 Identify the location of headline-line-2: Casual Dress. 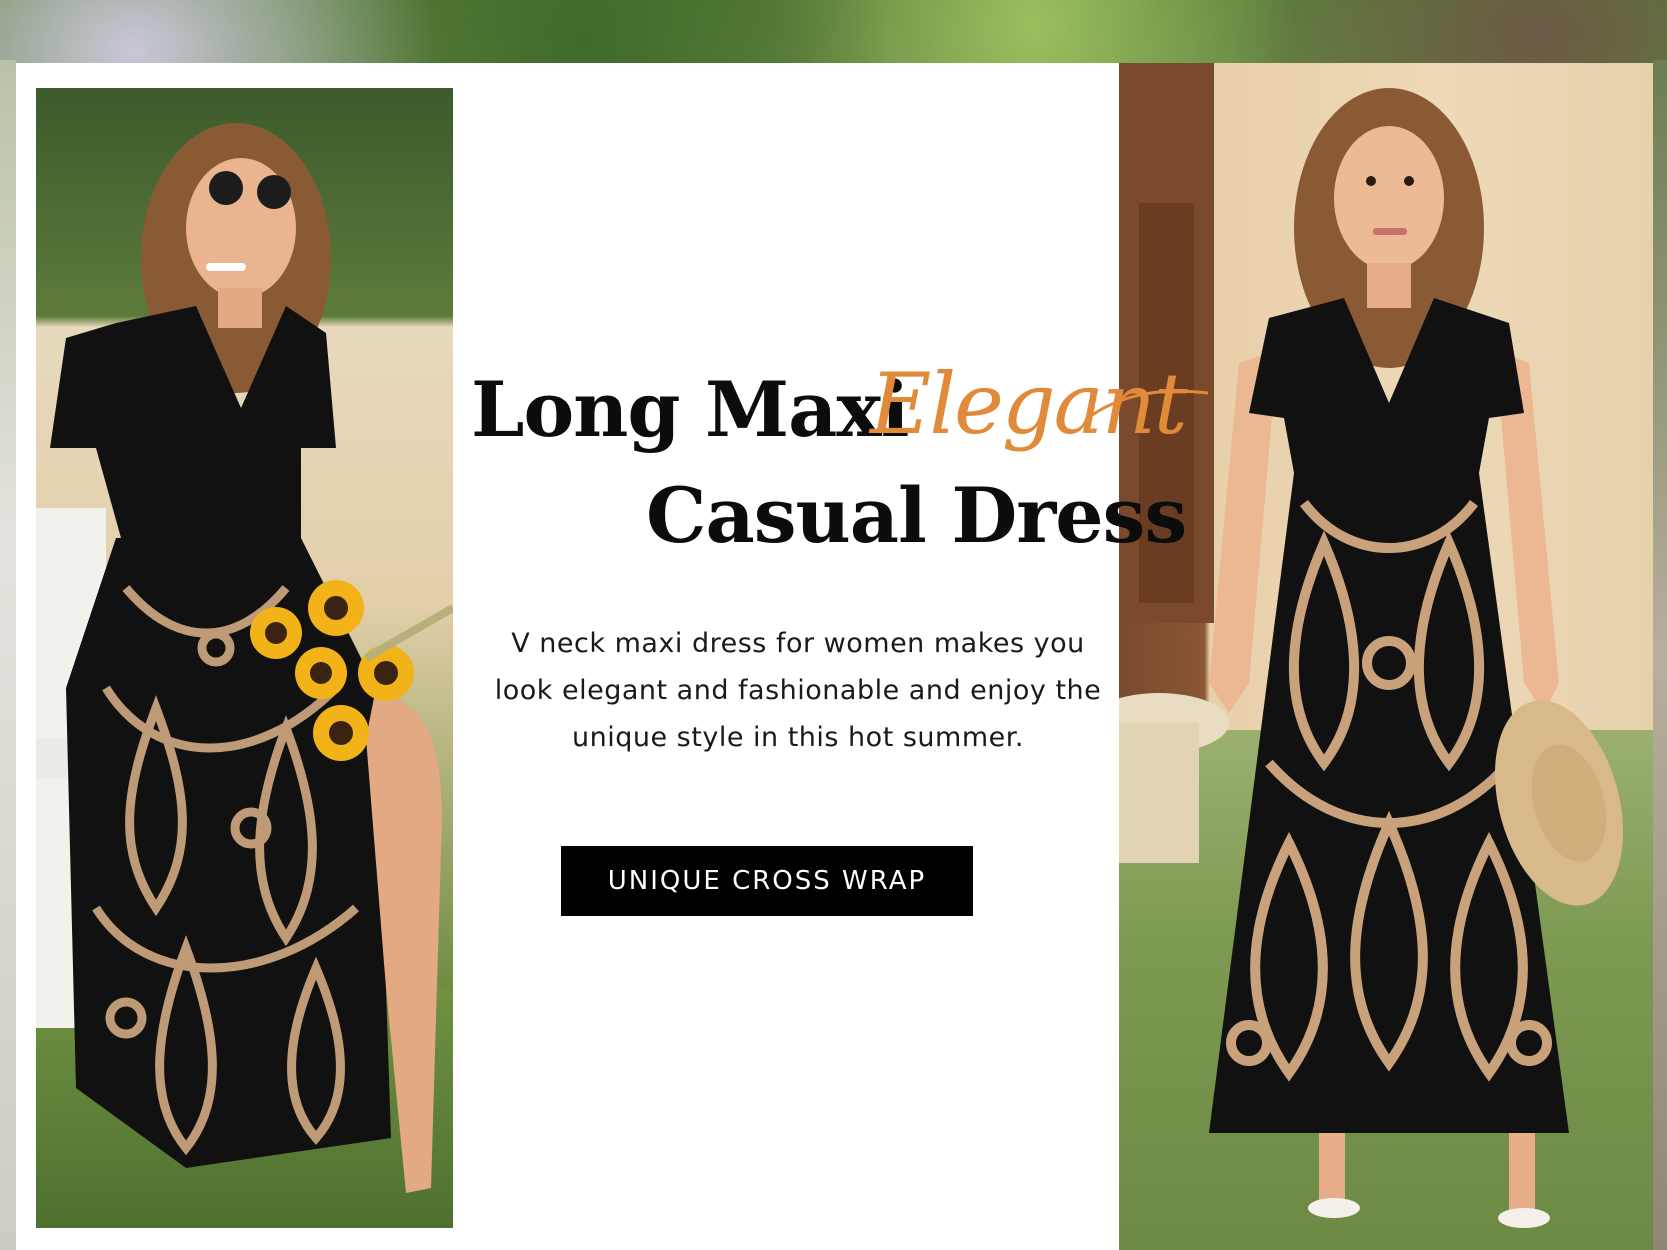
(916, 515).